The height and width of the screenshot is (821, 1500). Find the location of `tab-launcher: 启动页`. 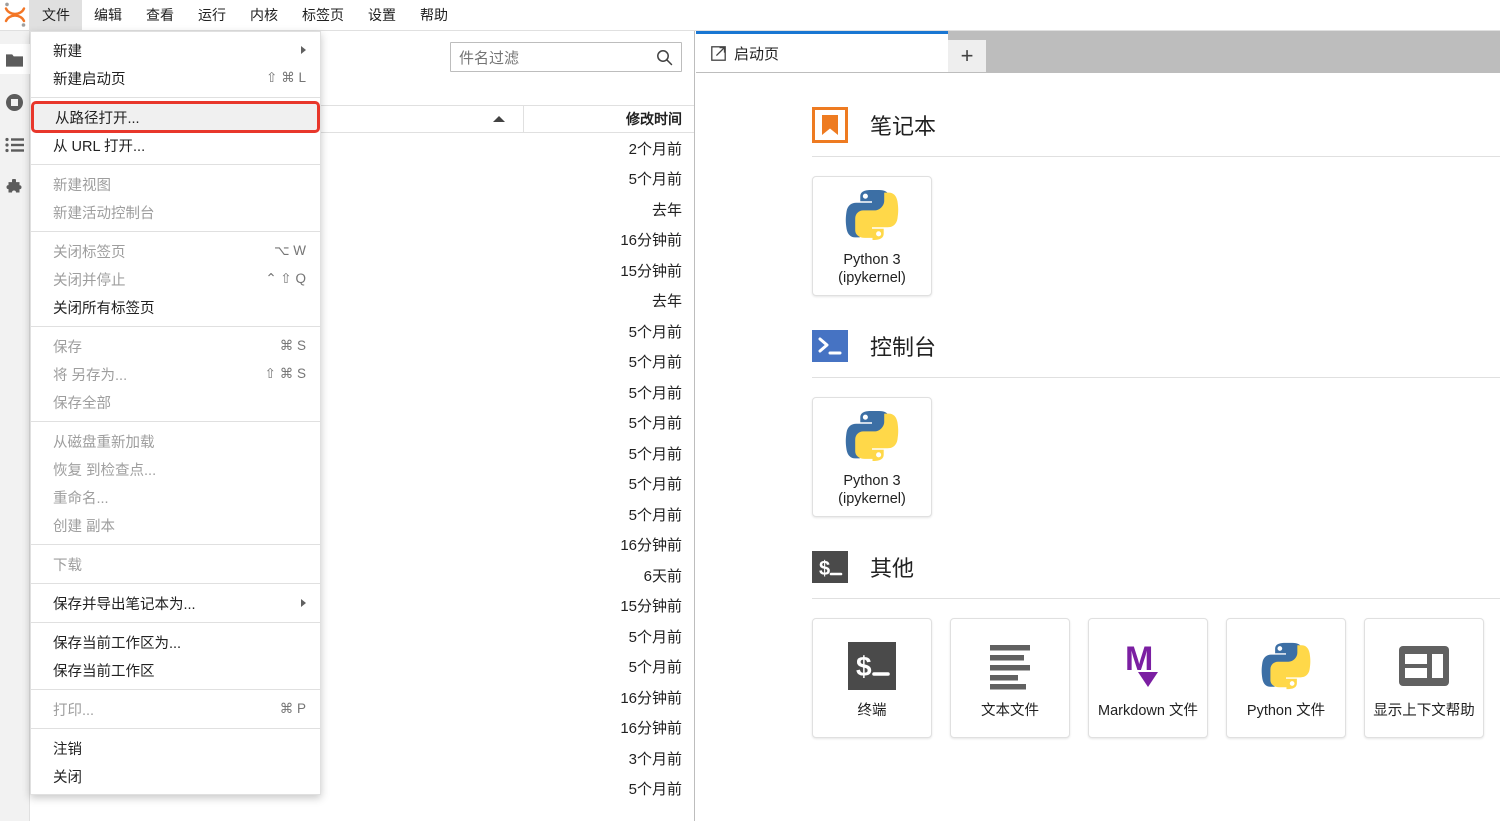

tab-launcher: 启动页 is located at coordinates (822, 51).